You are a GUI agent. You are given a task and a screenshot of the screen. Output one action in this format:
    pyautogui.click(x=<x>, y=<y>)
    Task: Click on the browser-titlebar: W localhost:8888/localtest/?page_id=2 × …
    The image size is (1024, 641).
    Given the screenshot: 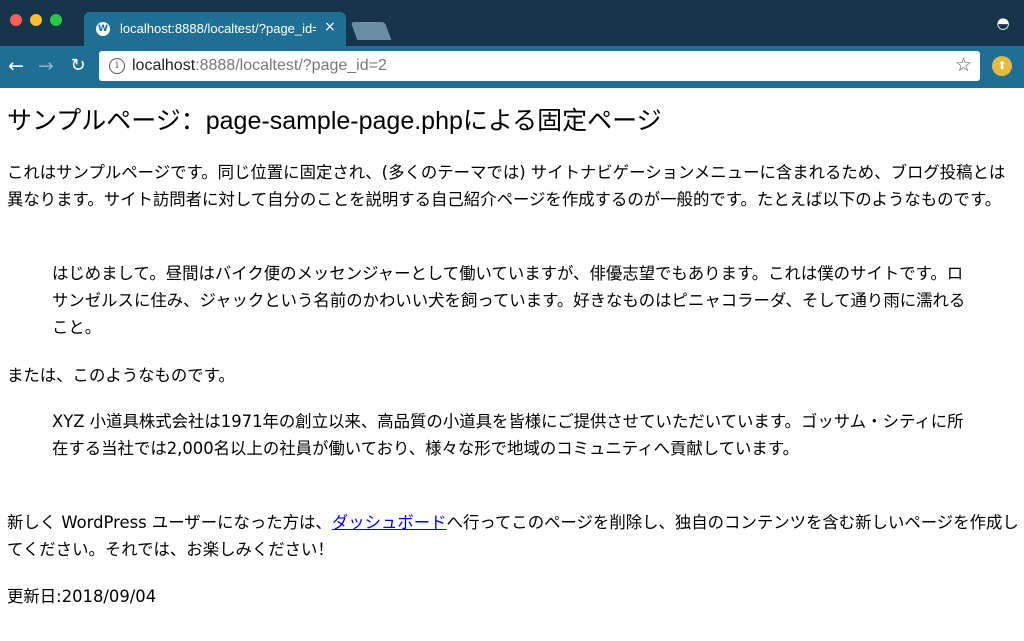 What is the action you would take?
    pyautogui.click(x=512, y=23)
    